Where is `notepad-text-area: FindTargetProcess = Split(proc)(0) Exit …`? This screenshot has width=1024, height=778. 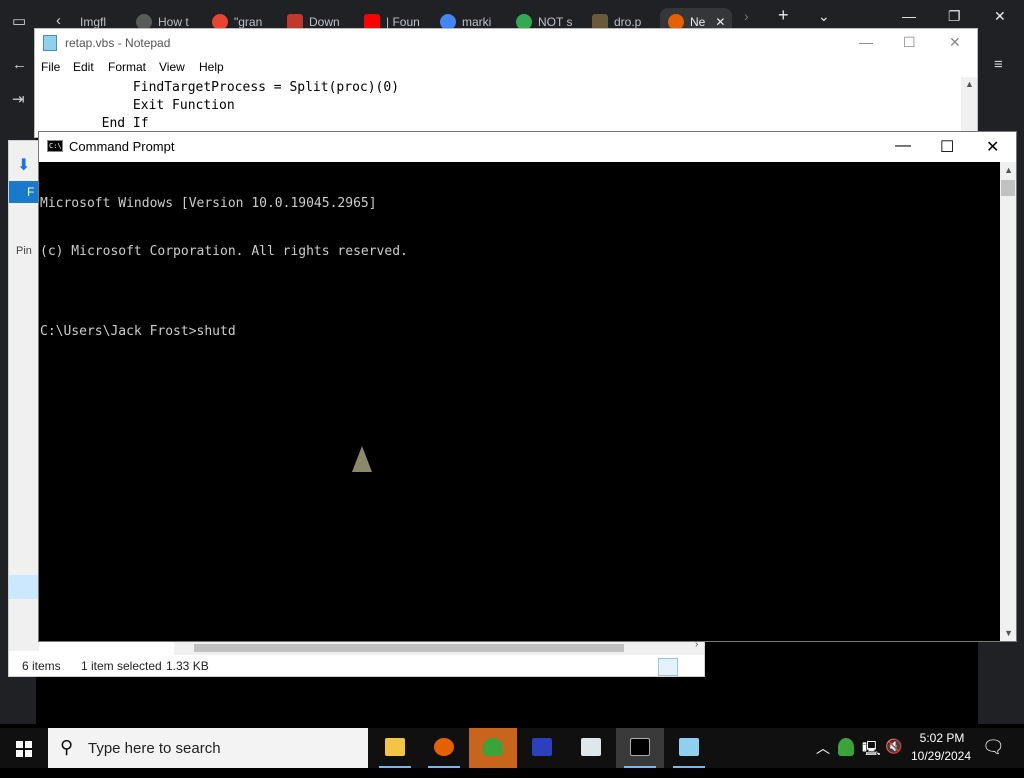 notepad-text-area: FindTargetProcess = Split(proc)(0) Exit … is located at coordinates (219, 106).